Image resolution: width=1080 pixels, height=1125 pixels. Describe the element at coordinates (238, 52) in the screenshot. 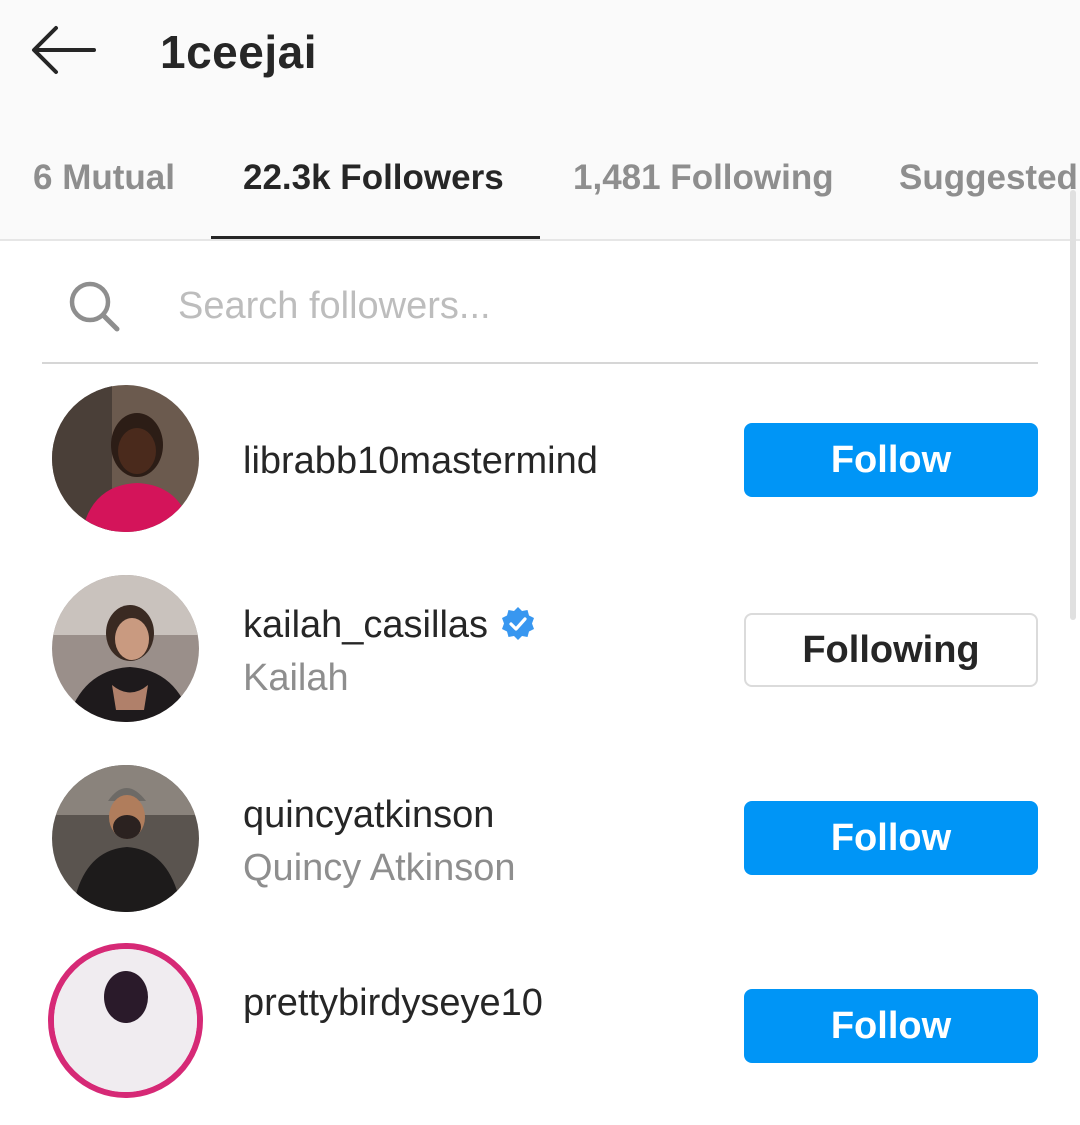

I see `page-title: 1ceejai` at that location.